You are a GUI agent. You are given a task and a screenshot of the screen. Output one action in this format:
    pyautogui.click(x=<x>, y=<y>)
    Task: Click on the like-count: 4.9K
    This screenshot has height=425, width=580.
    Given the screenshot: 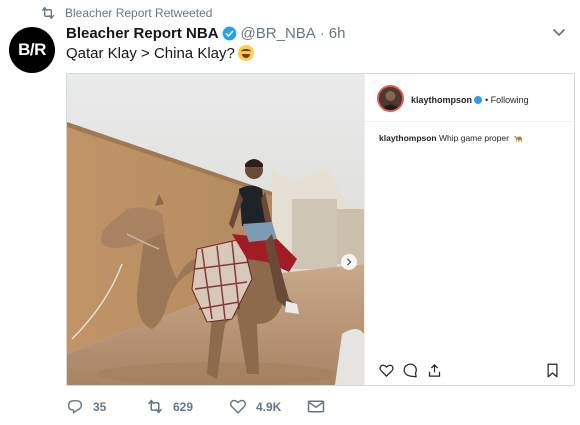 What is the action you would take?
    pyautogui.click(x=269, y=406)
    